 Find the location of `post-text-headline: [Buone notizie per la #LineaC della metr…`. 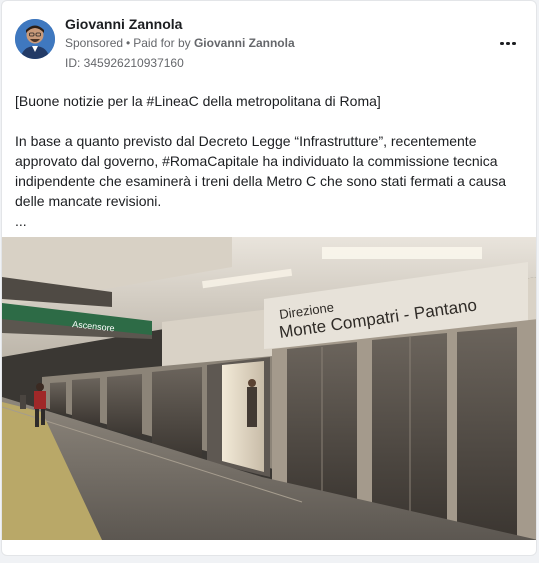

post-text-headline: [Buone notizie per la #LineaC della metr… is located at coordinates (198, 101).